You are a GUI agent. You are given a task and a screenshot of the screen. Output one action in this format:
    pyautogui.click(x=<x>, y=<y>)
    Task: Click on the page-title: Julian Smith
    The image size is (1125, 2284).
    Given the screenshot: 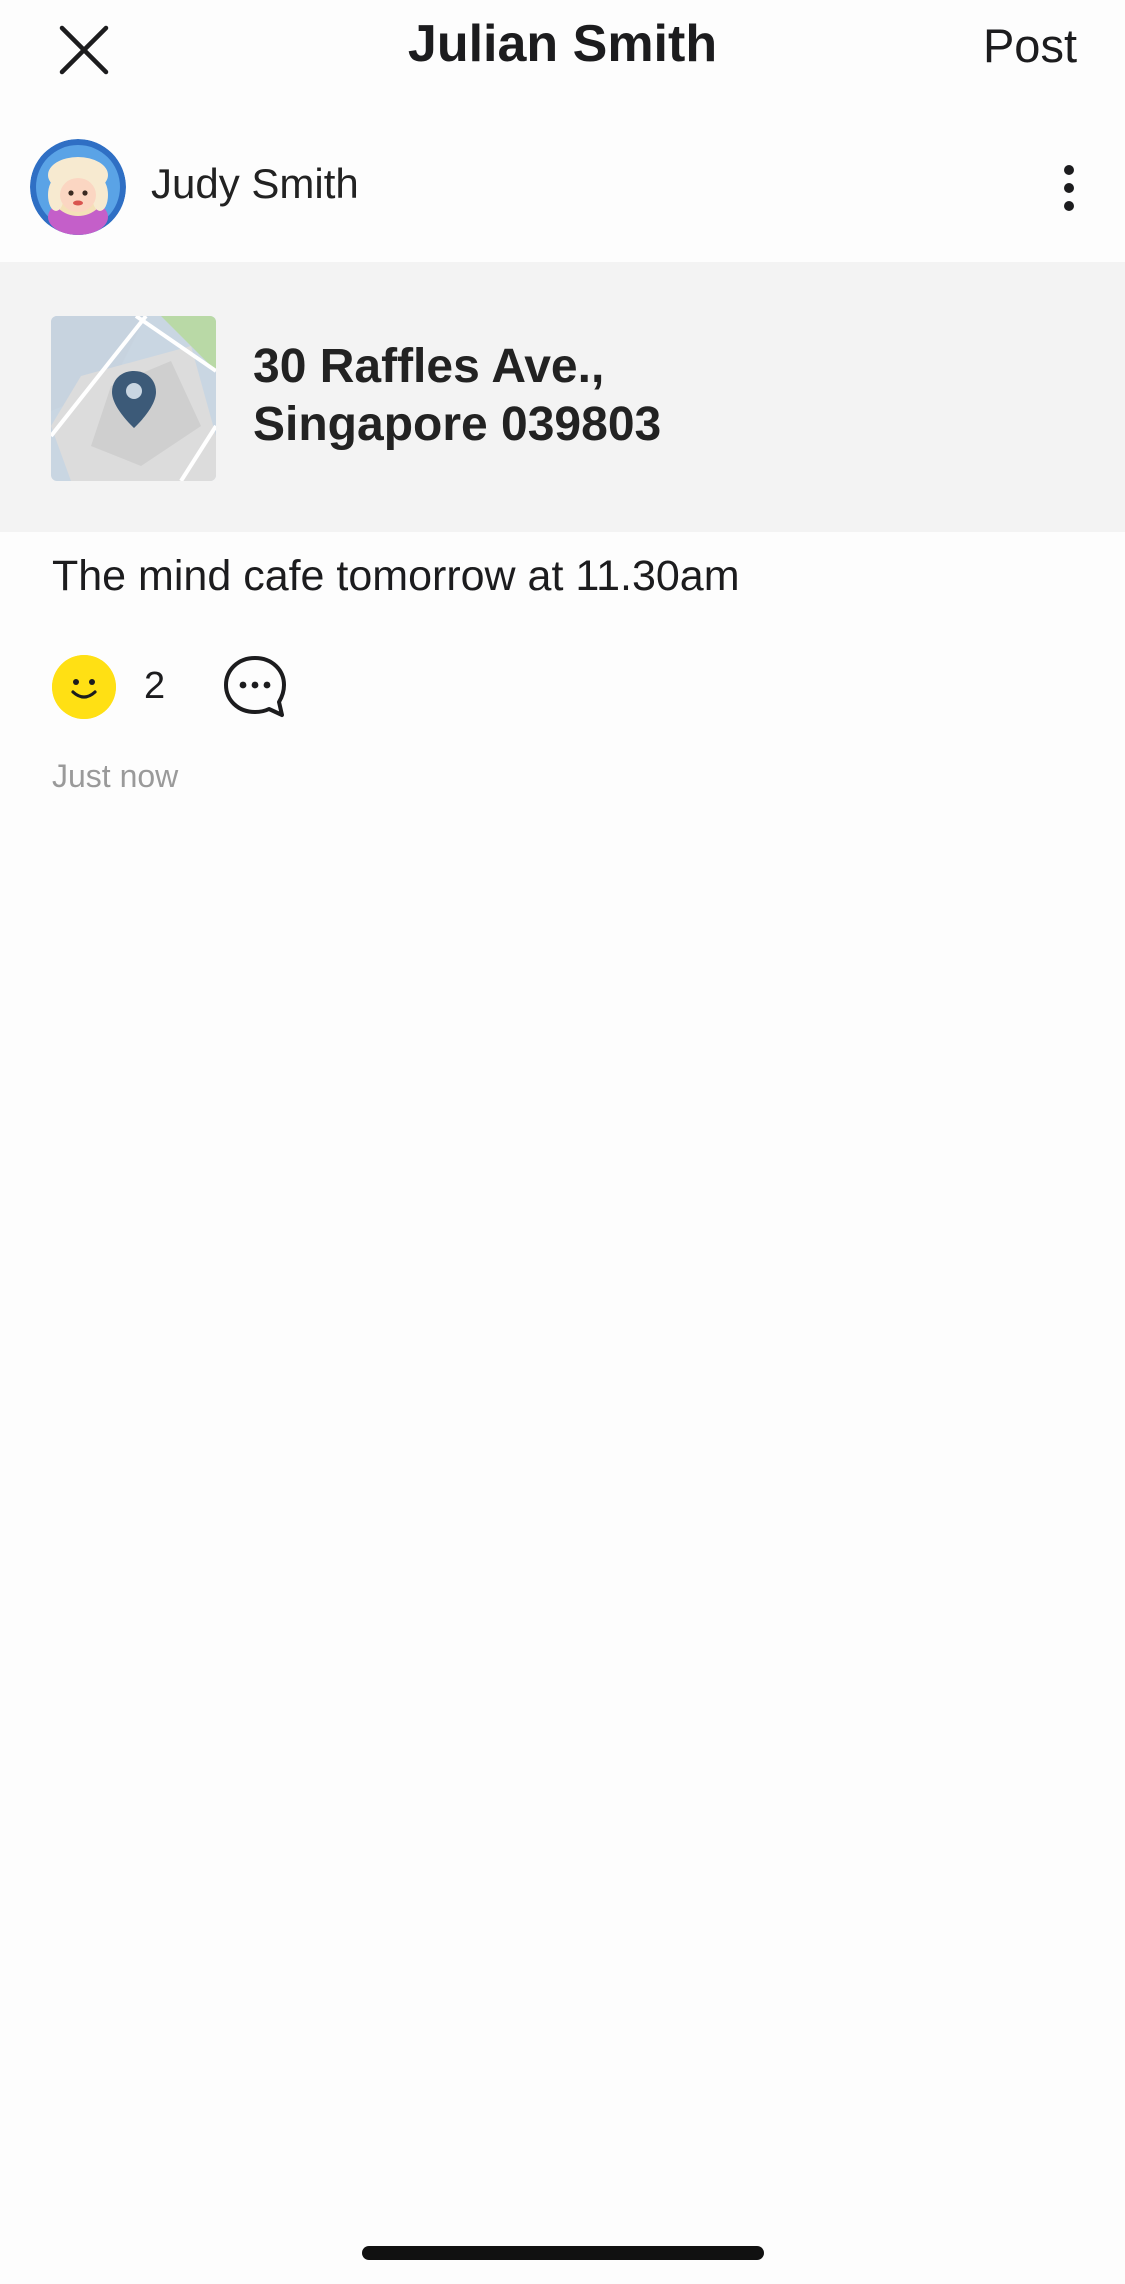 What is the action you would take?
    pyautogui.click(x=562, y=44)
    